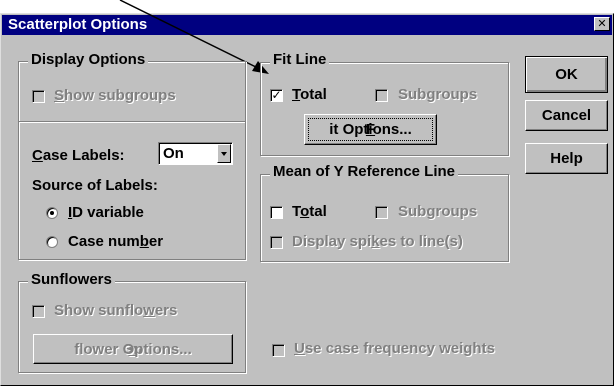 The height and width of the screenshot is (387, 615). Describe the element at coordinates (116, 310) in the screenshot. I see `show-sunflowers-label: Show sunflowers` at that location.